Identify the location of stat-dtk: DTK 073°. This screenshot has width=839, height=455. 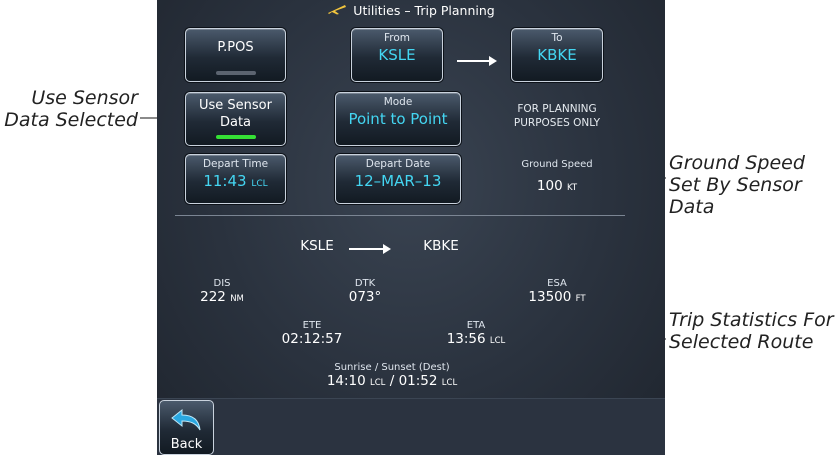
(365, 291).